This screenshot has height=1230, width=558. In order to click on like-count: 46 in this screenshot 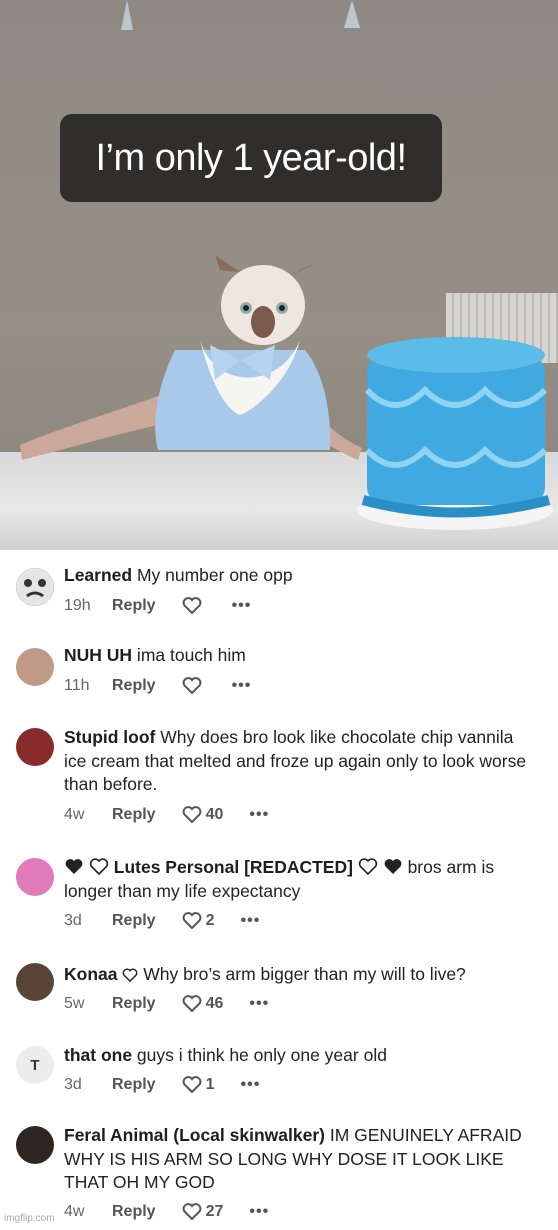, I will do `click(214, 1003)`.